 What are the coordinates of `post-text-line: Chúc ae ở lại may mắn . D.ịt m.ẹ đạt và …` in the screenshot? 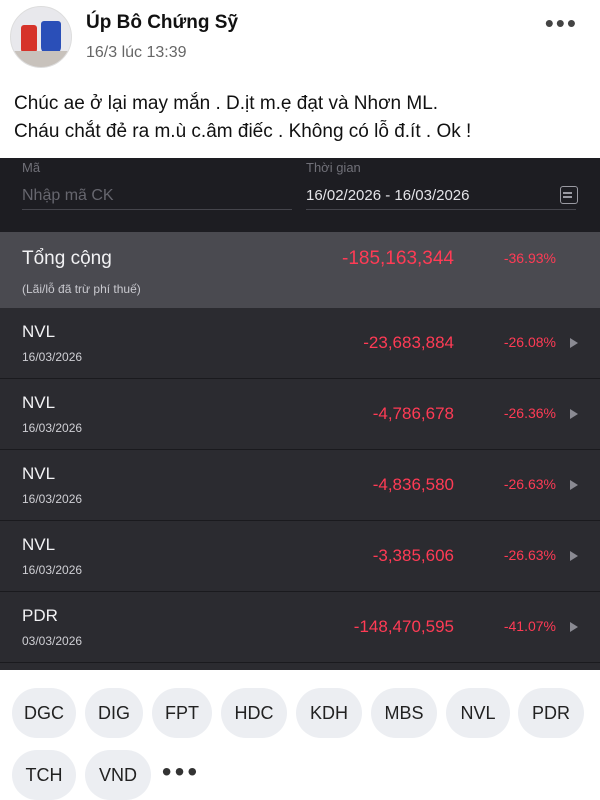 It's located at (226, 103).